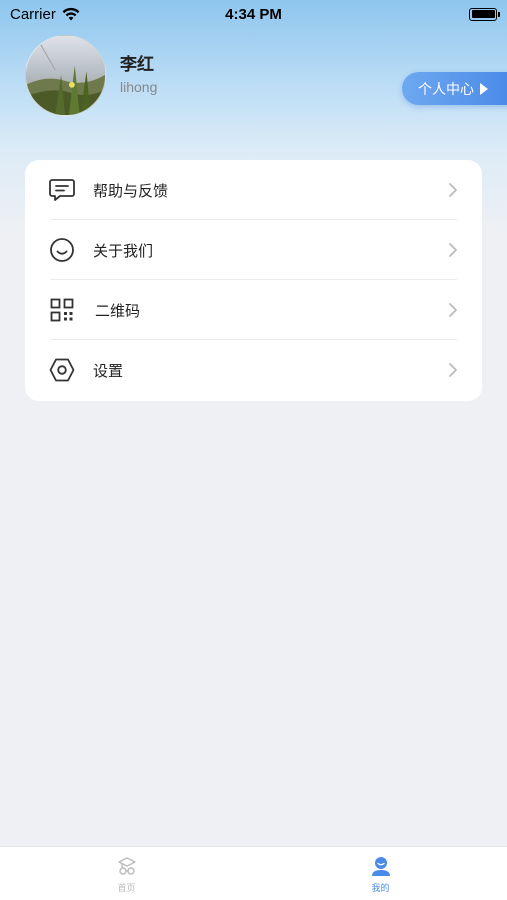 The width and height of the screenshot is (507, 900). Describe the element at coordinates (126, 866) in the screenshot. I see `home-icon` at that location.